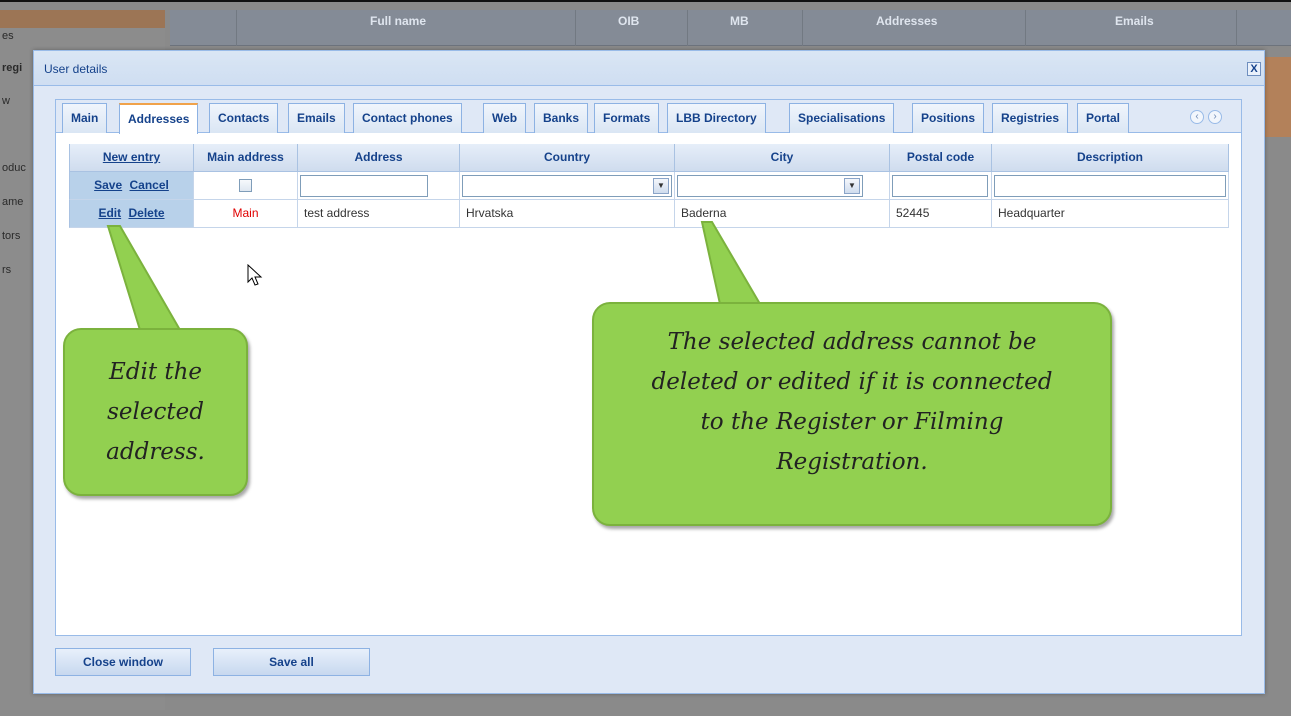 The image size is (1291, 716). Describe the element at coordinates (255, 275) in the screenshot. I see `mouse-cursor-icon` at that location.